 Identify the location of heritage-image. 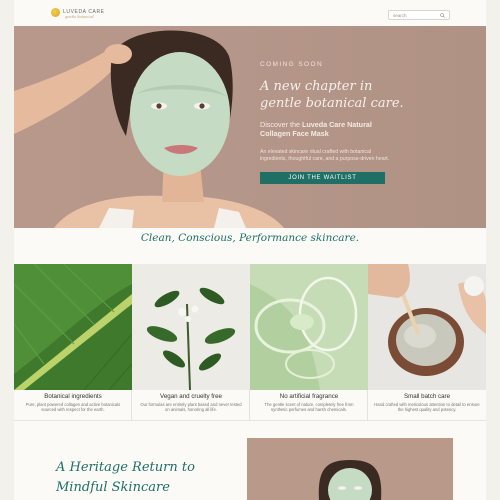
(350, 469).